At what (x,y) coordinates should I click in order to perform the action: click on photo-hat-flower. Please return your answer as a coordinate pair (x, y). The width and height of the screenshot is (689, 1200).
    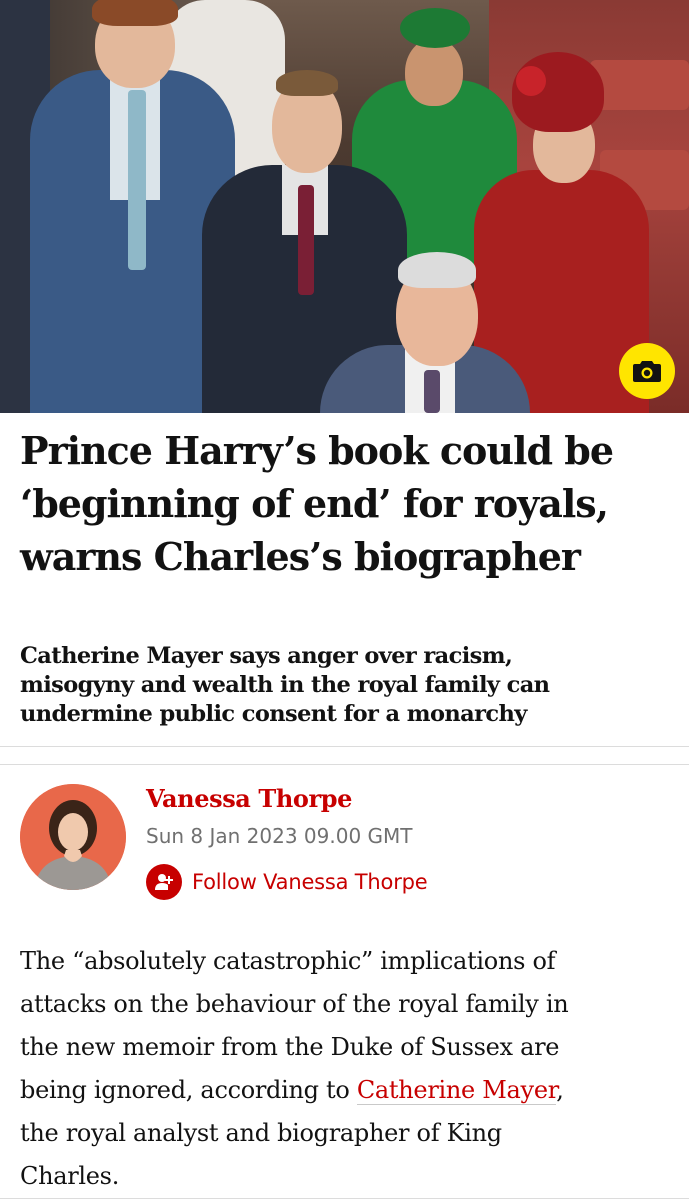
    Looking at the image, I should click on (531, 81).